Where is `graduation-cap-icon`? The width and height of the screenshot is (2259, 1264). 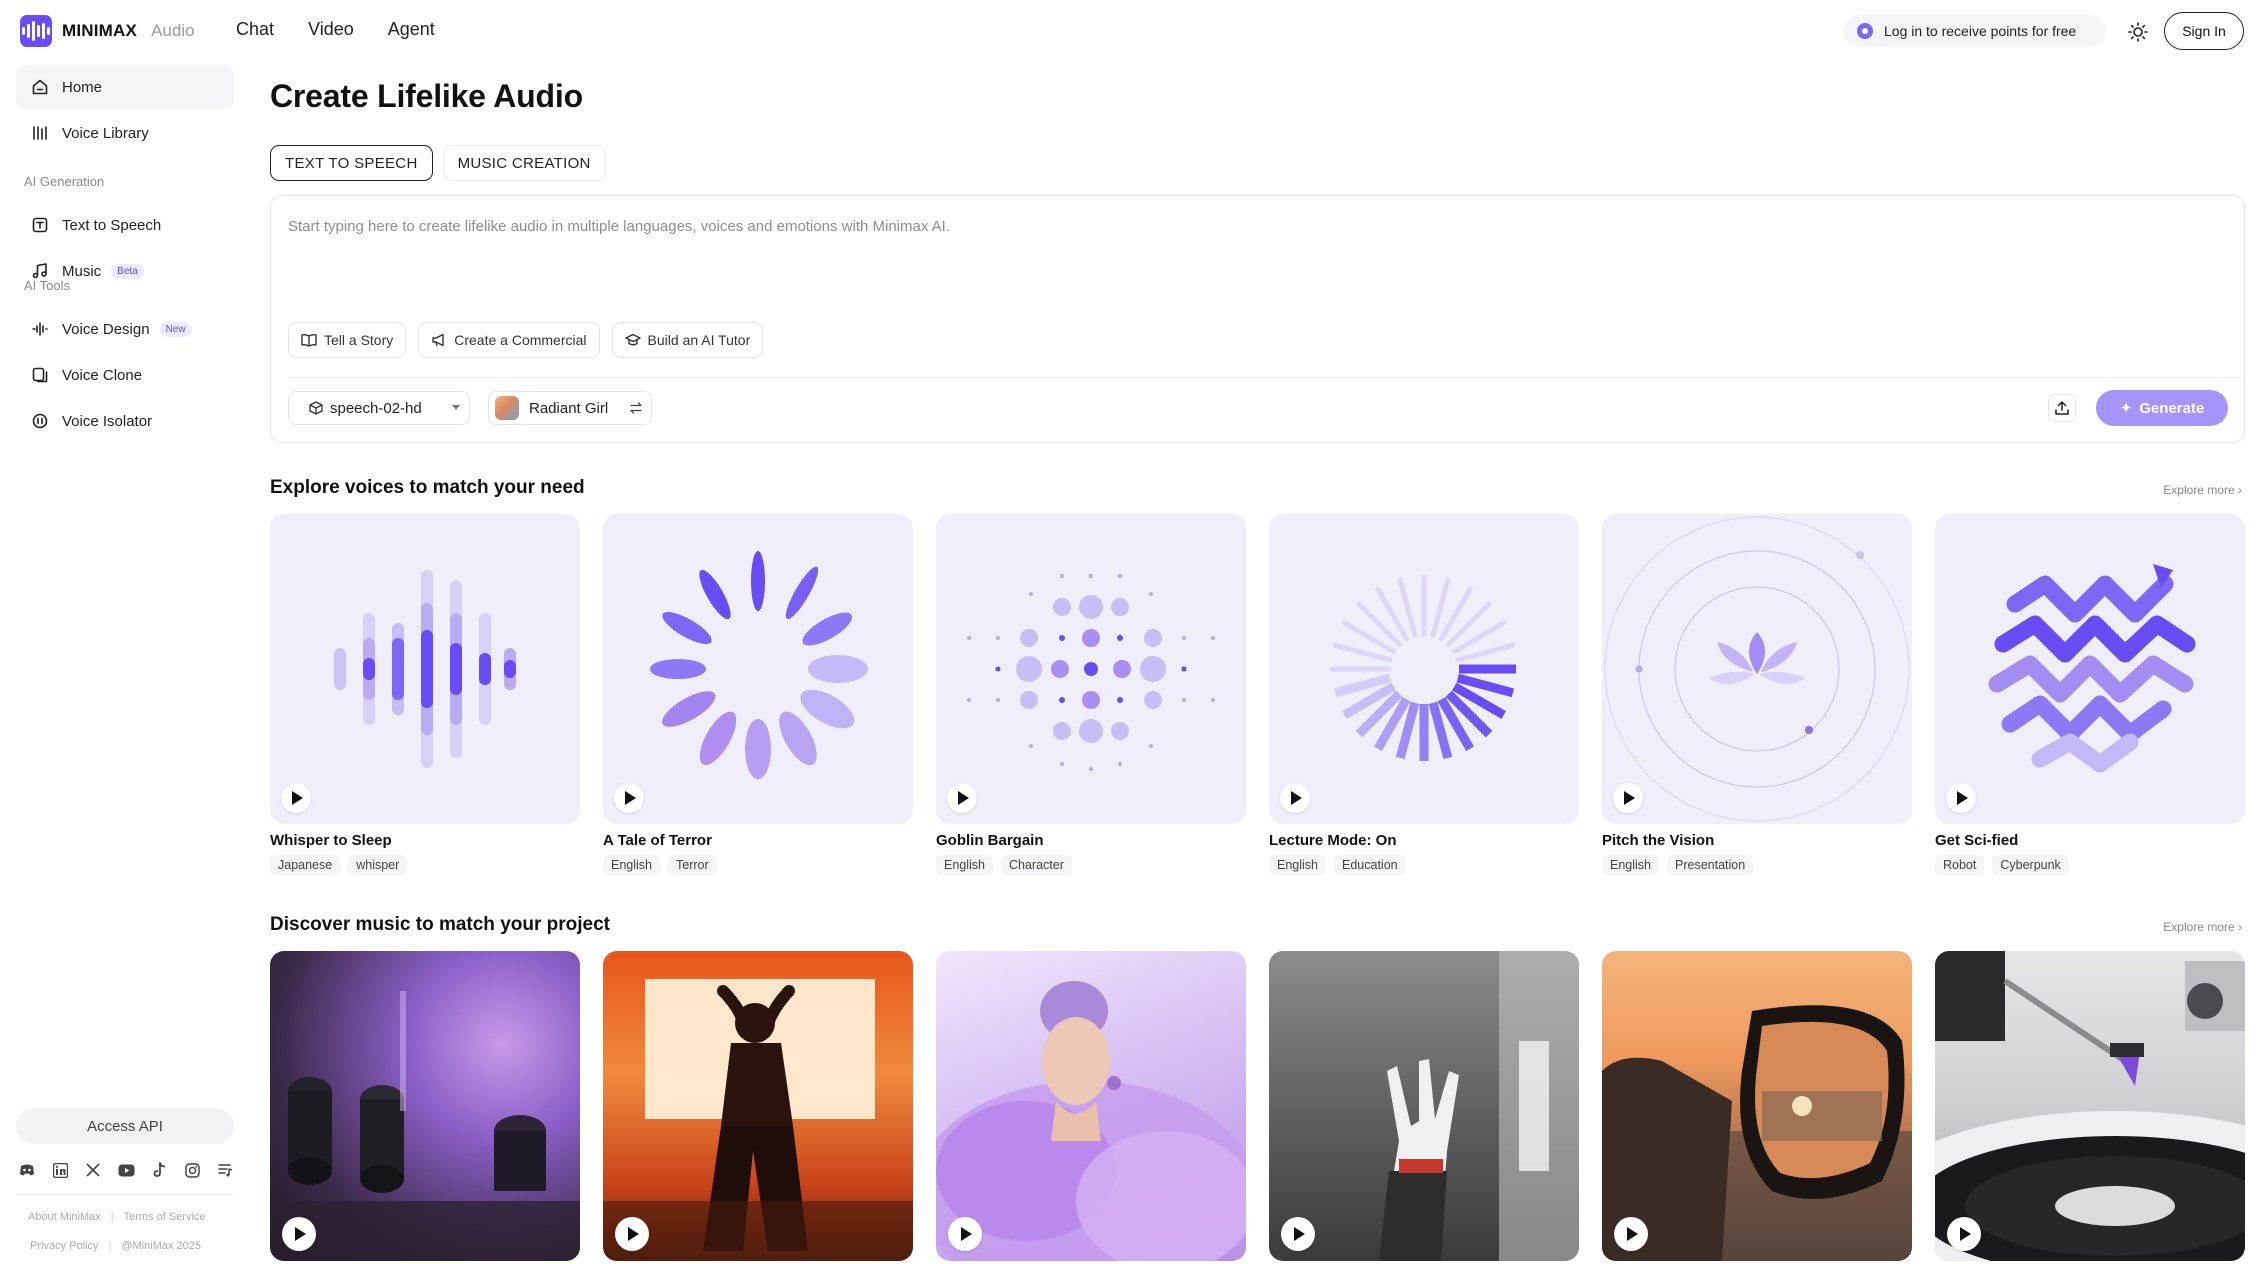 graduation-cap-icon is located at coordinates (632, 340).